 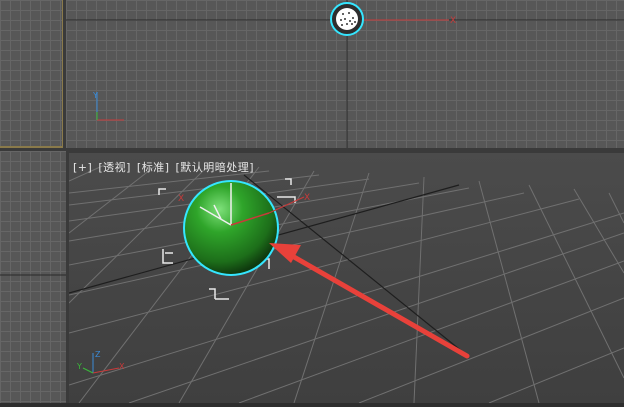 What do you see at coordinates (153, 167) in the screenshot?
I see `viewport-menu-shading: [标准]` at bounding box center [153, 167].